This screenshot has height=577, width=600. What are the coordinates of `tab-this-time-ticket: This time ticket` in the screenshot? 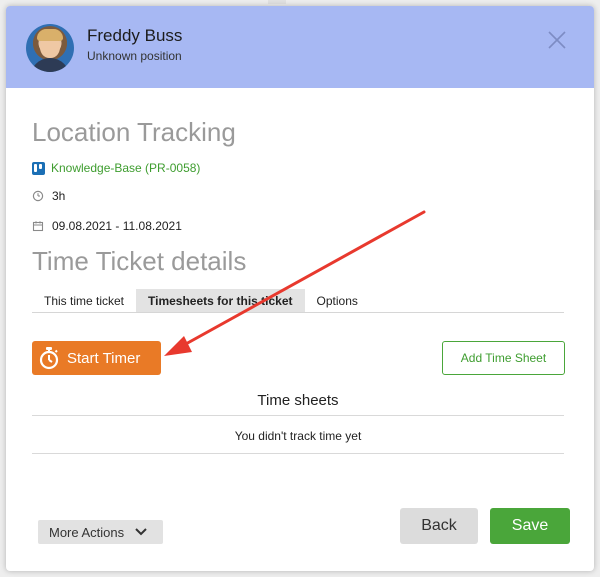 It's located at (84, 300).